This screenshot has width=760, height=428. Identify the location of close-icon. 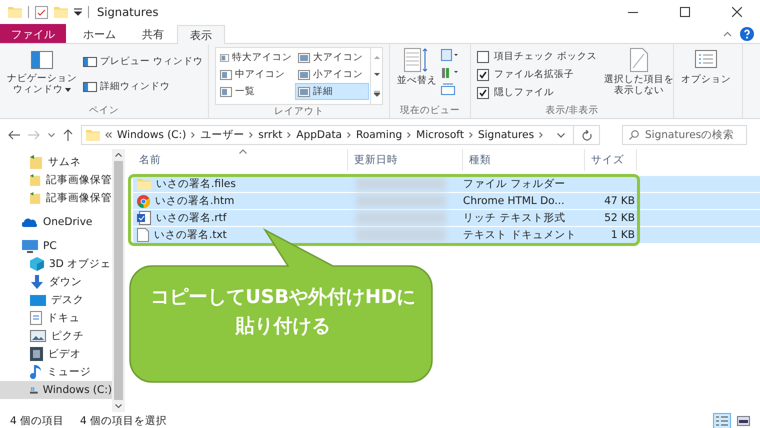
(737, 12).